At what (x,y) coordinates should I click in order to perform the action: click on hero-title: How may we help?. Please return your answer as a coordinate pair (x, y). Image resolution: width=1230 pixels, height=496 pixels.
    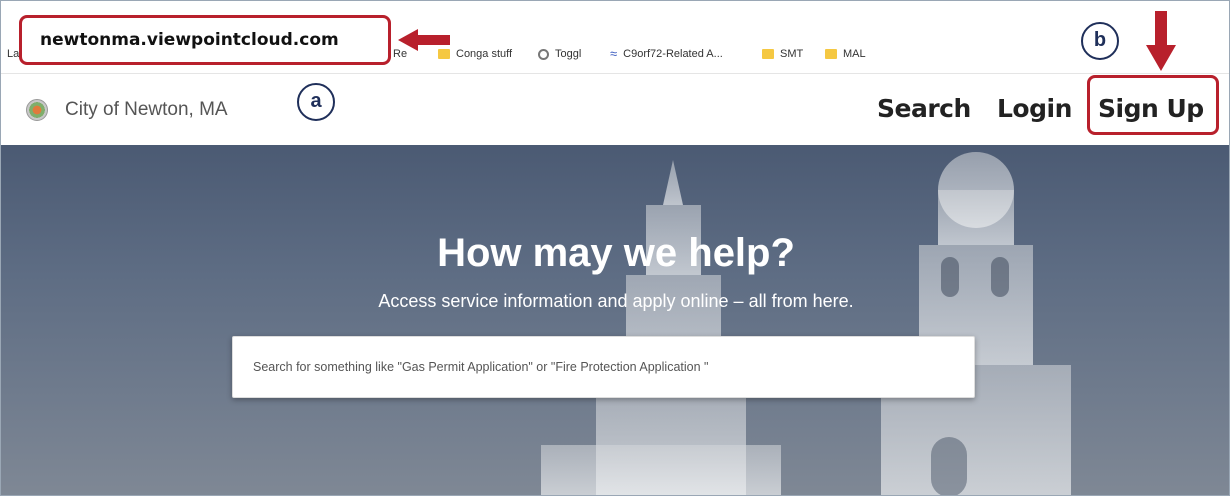
    Looking at the image, I should click on (616, 253).